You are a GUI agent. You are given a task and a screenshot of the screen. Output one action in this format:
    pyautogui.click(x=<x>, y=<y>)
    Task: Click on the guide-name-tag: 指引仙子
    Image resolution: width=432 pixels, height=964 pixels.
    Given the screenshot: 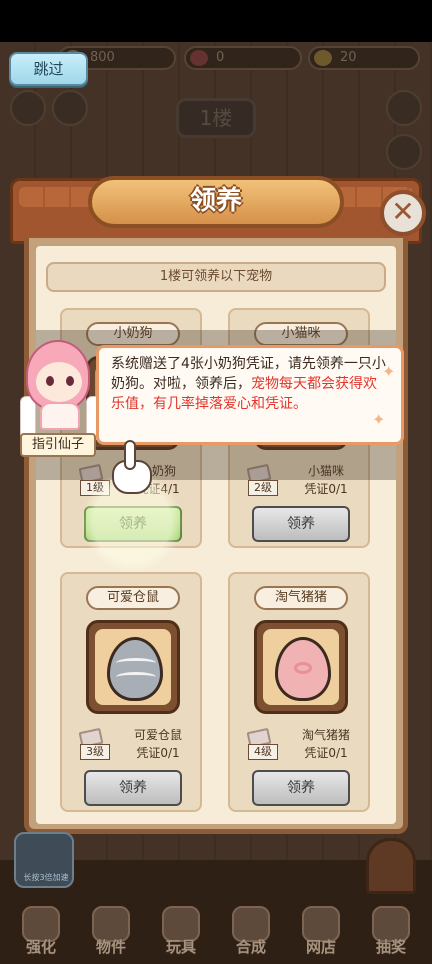 What is the action you would take?
    pyautogui.click(x=58, y=445)
    